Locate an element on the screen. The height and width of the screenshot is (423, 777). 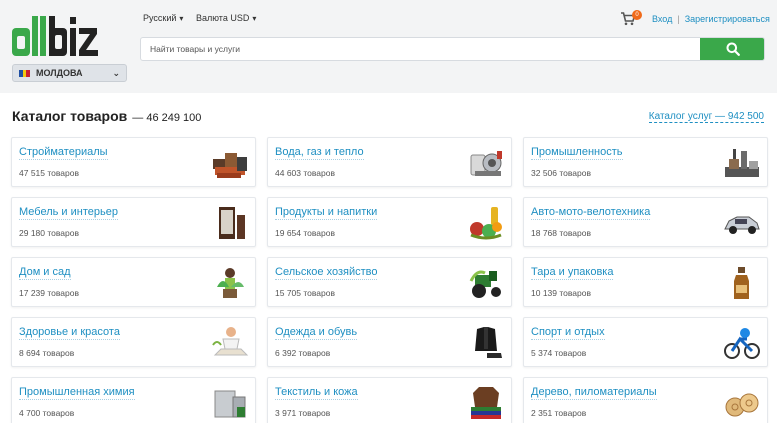
building-materials-icon is located at coordinates (230, 165).